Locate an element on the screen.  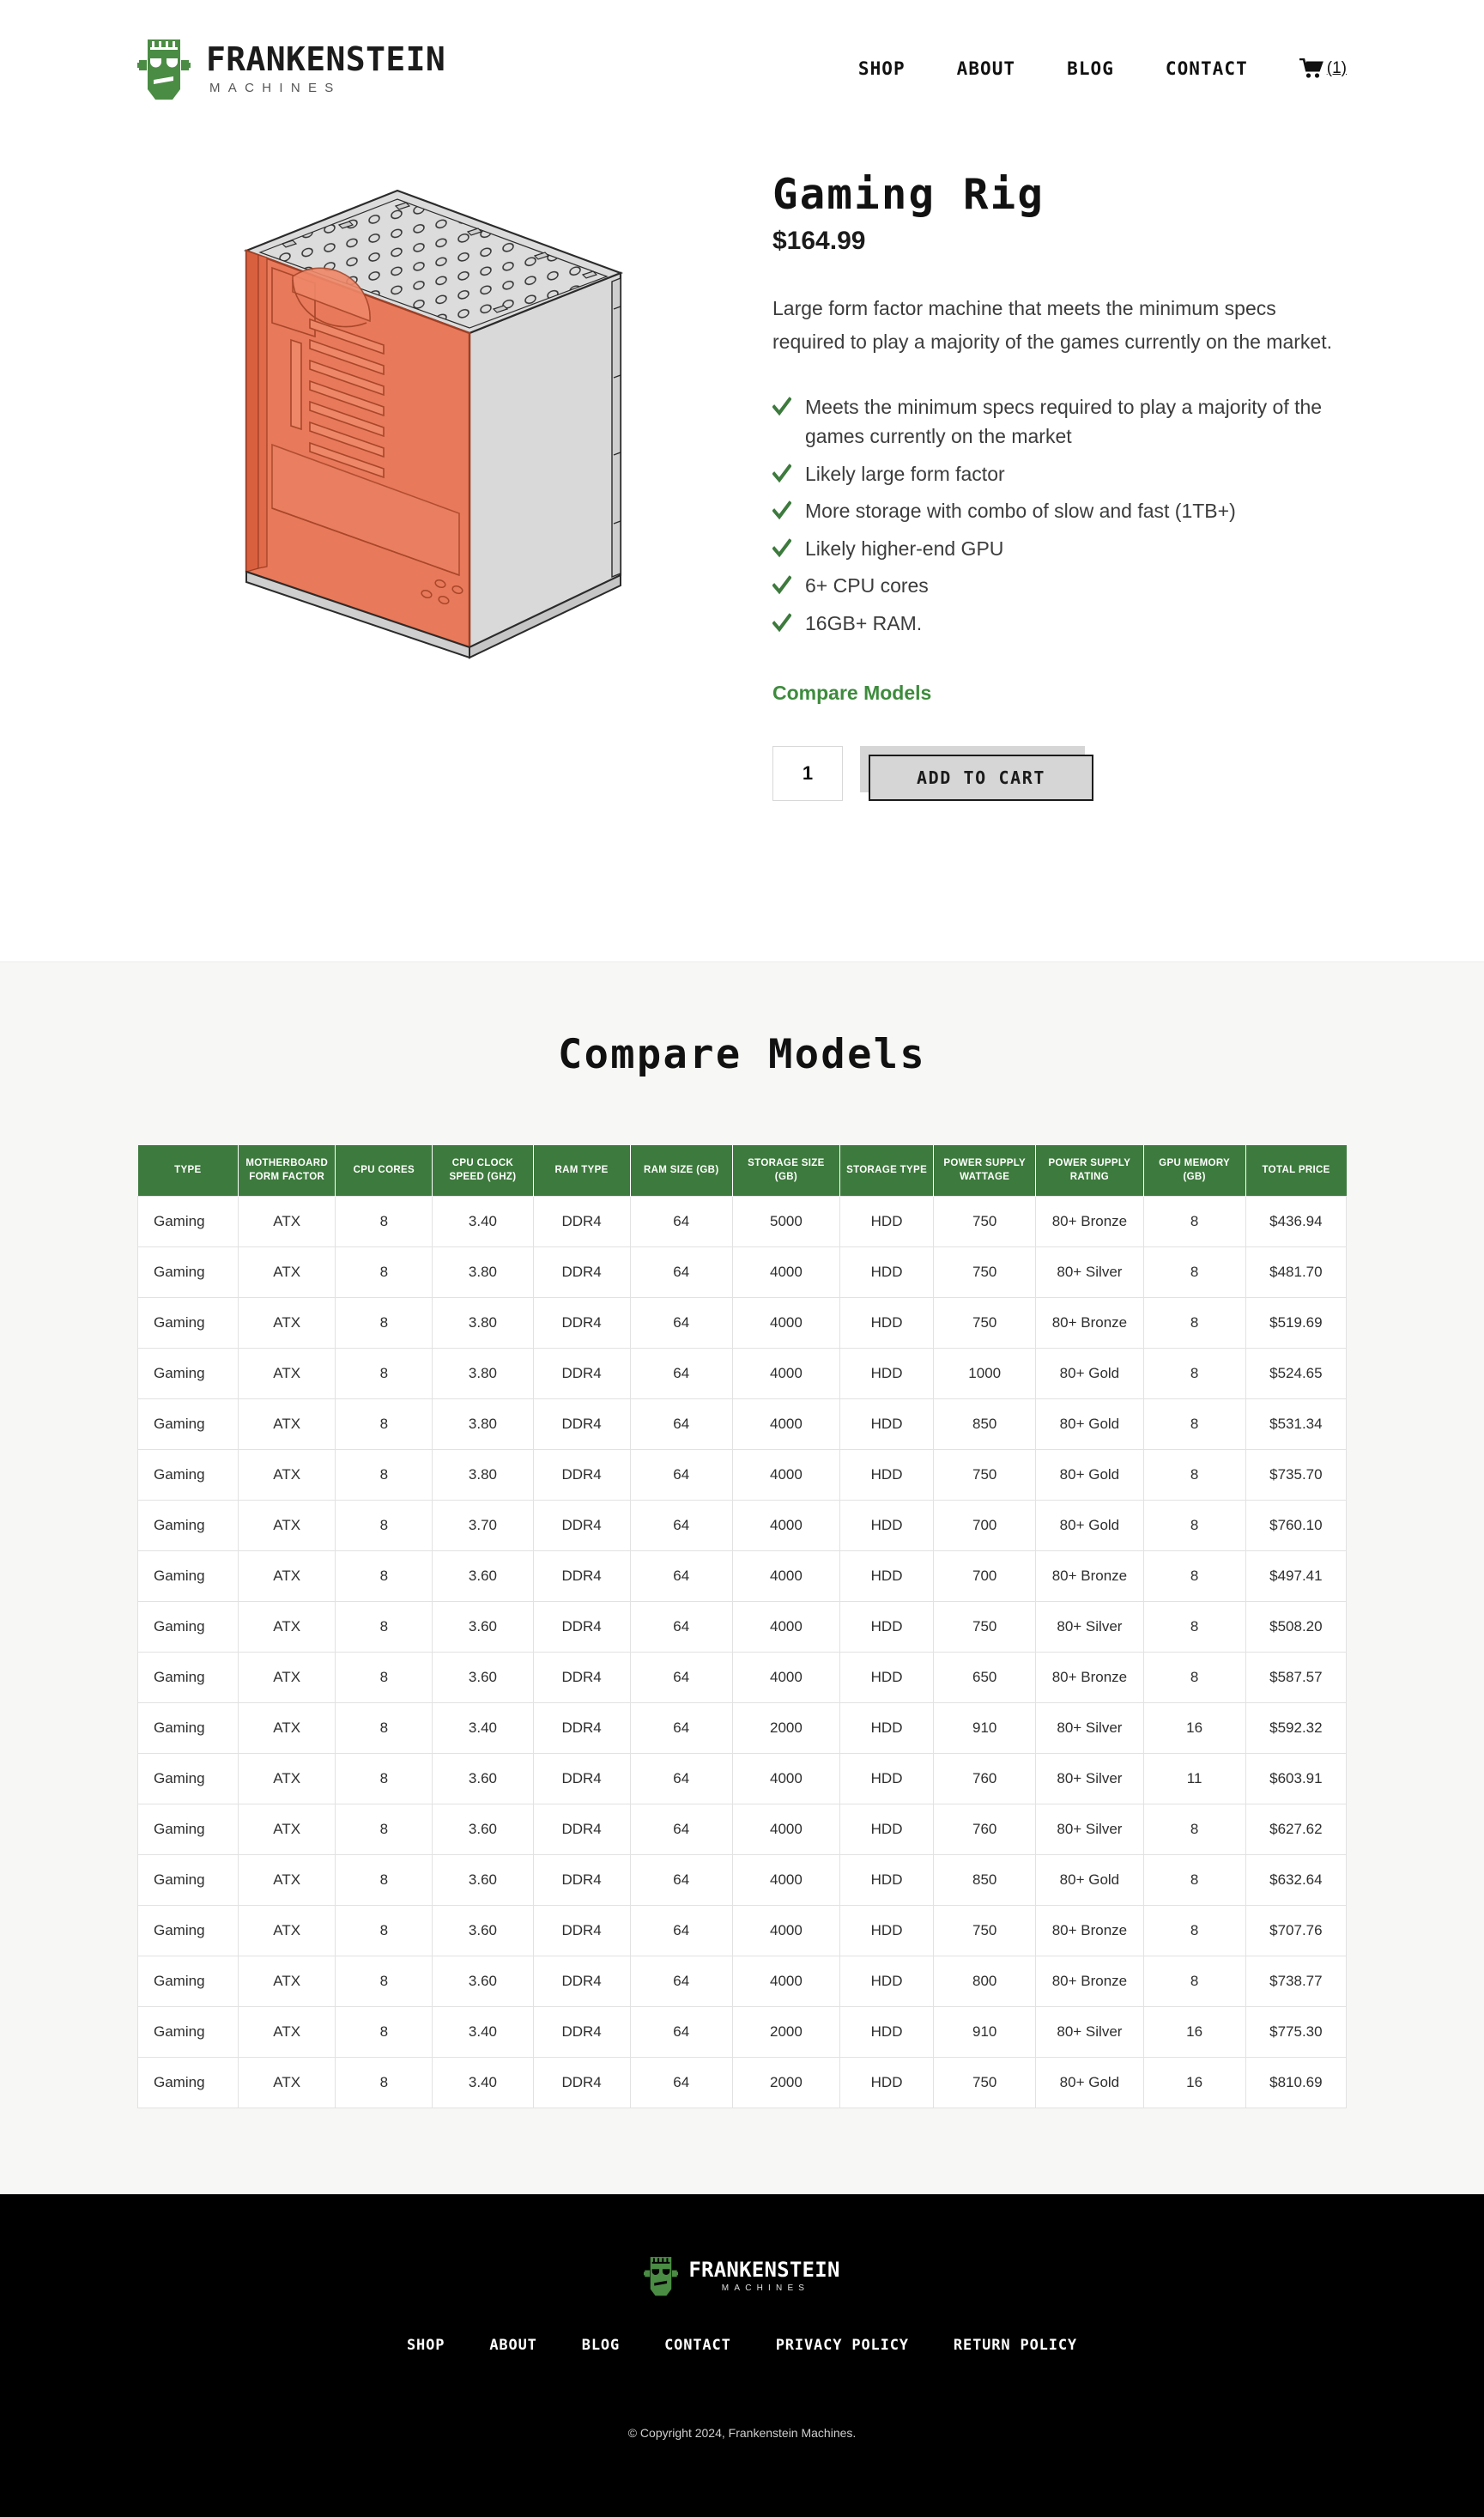
column-header-power-supply-rating: POWER SUPPLY RATING is located at coordinates (1089, 1171).